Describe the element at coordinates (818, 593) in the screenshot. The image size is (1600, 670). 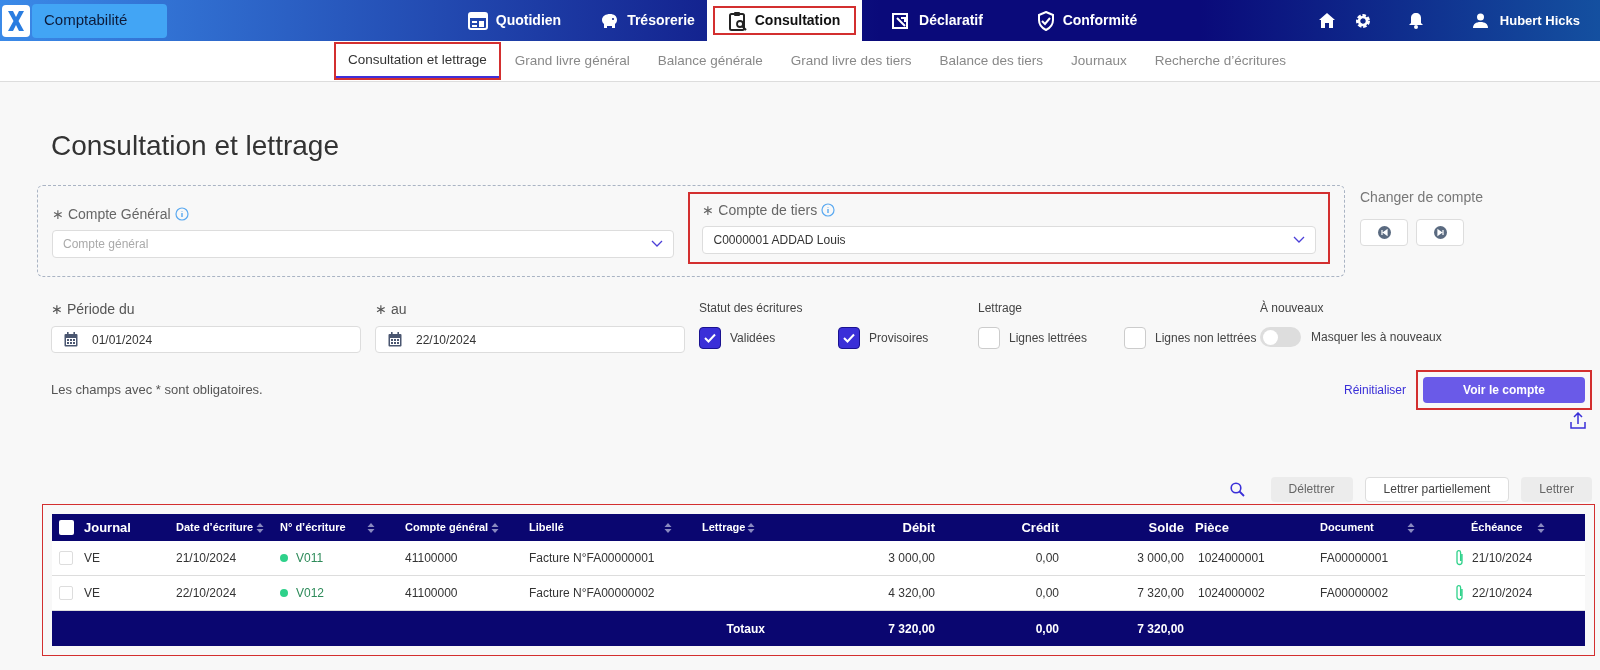
I see `table-row: VE 22/10/2024 V012 41100000 Facture N°FA00000002 4 320,00 0,00 7 320,00 1024000002 FA00000002 22/10/2024` at that location.